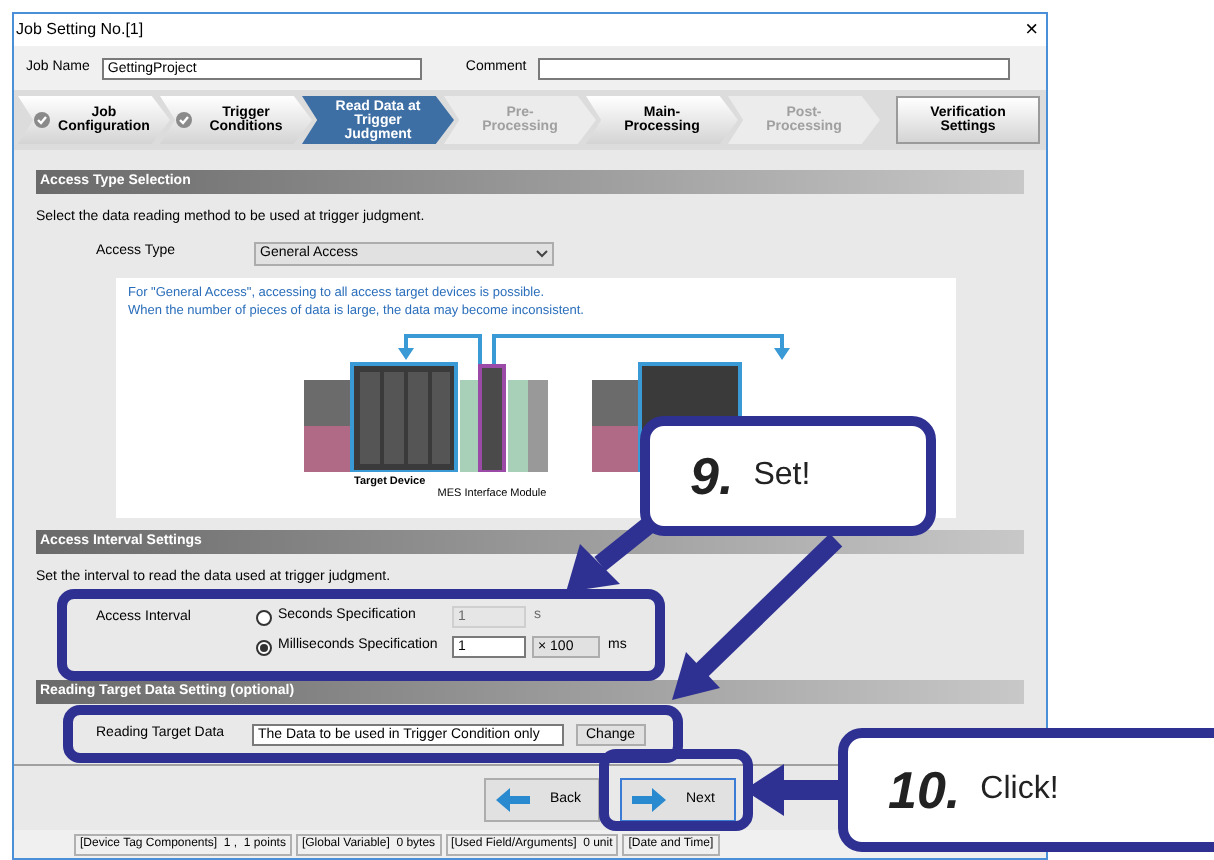  What do you see at coordinates (513, 800) in the screenshot?
I see `arrow-left-icon` at bounding box center [513, 800].